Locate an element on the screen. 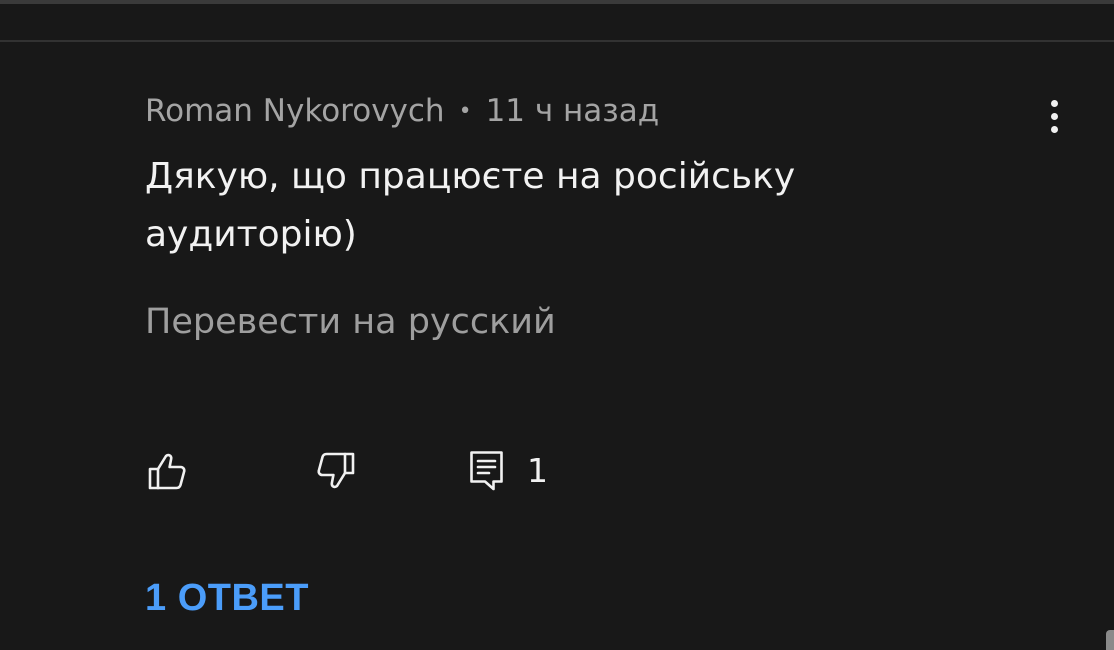 The width and height of the screenshot is (1114, 650). comment-header: Roman Nykorovych • 11 ч назад is located at coordinates (585, 111).